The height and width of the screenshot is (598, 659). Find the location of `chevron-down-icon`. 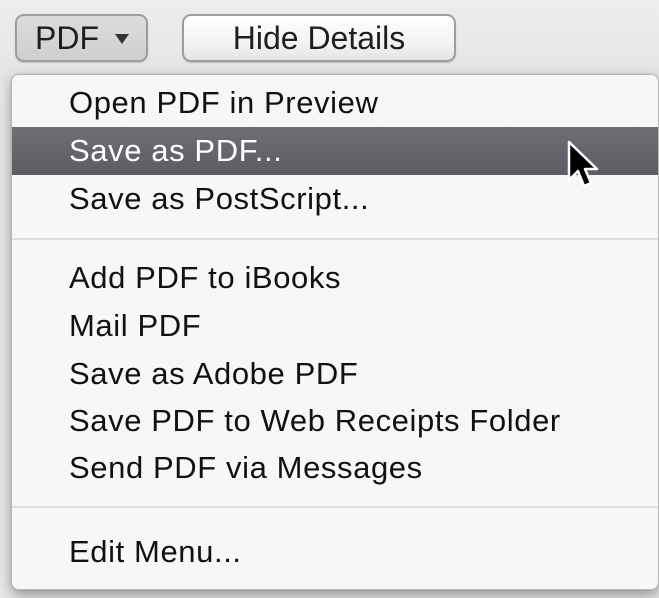

chevron-down-icon is located at coordinates (122, 39).